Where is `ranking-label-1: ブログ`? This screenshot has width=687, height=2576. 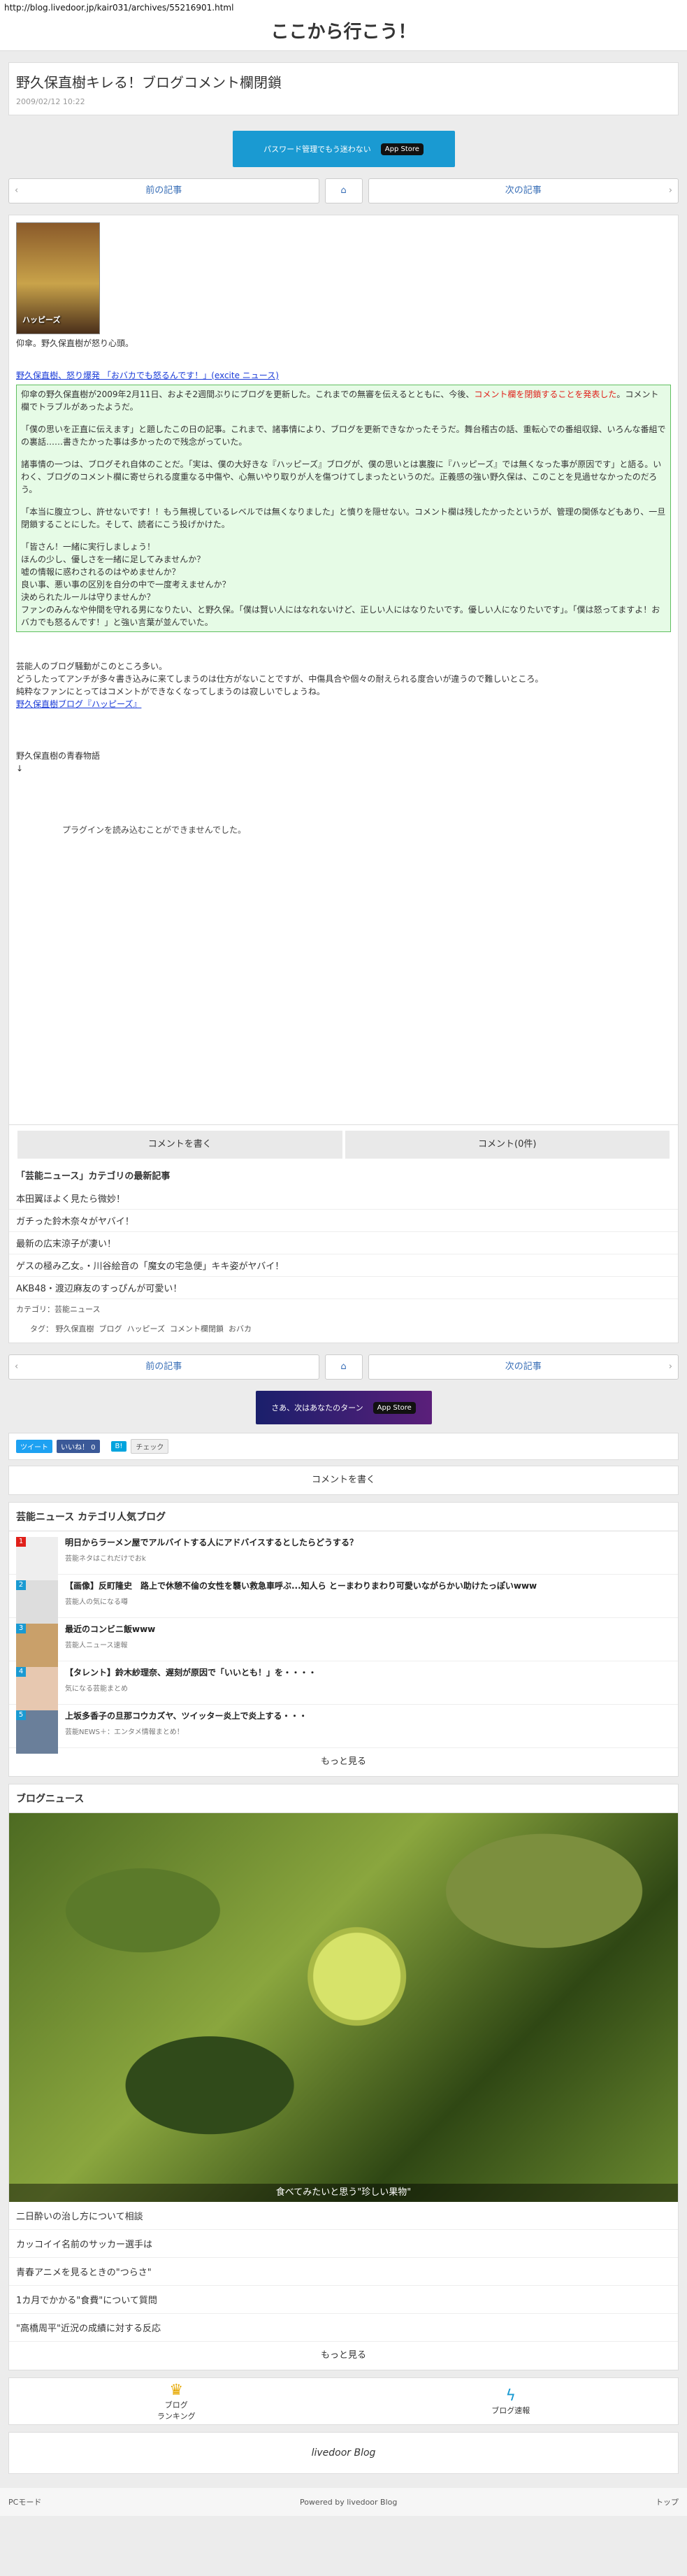 ranking-label-1: ブログ is located at coordinates (176, 2405).